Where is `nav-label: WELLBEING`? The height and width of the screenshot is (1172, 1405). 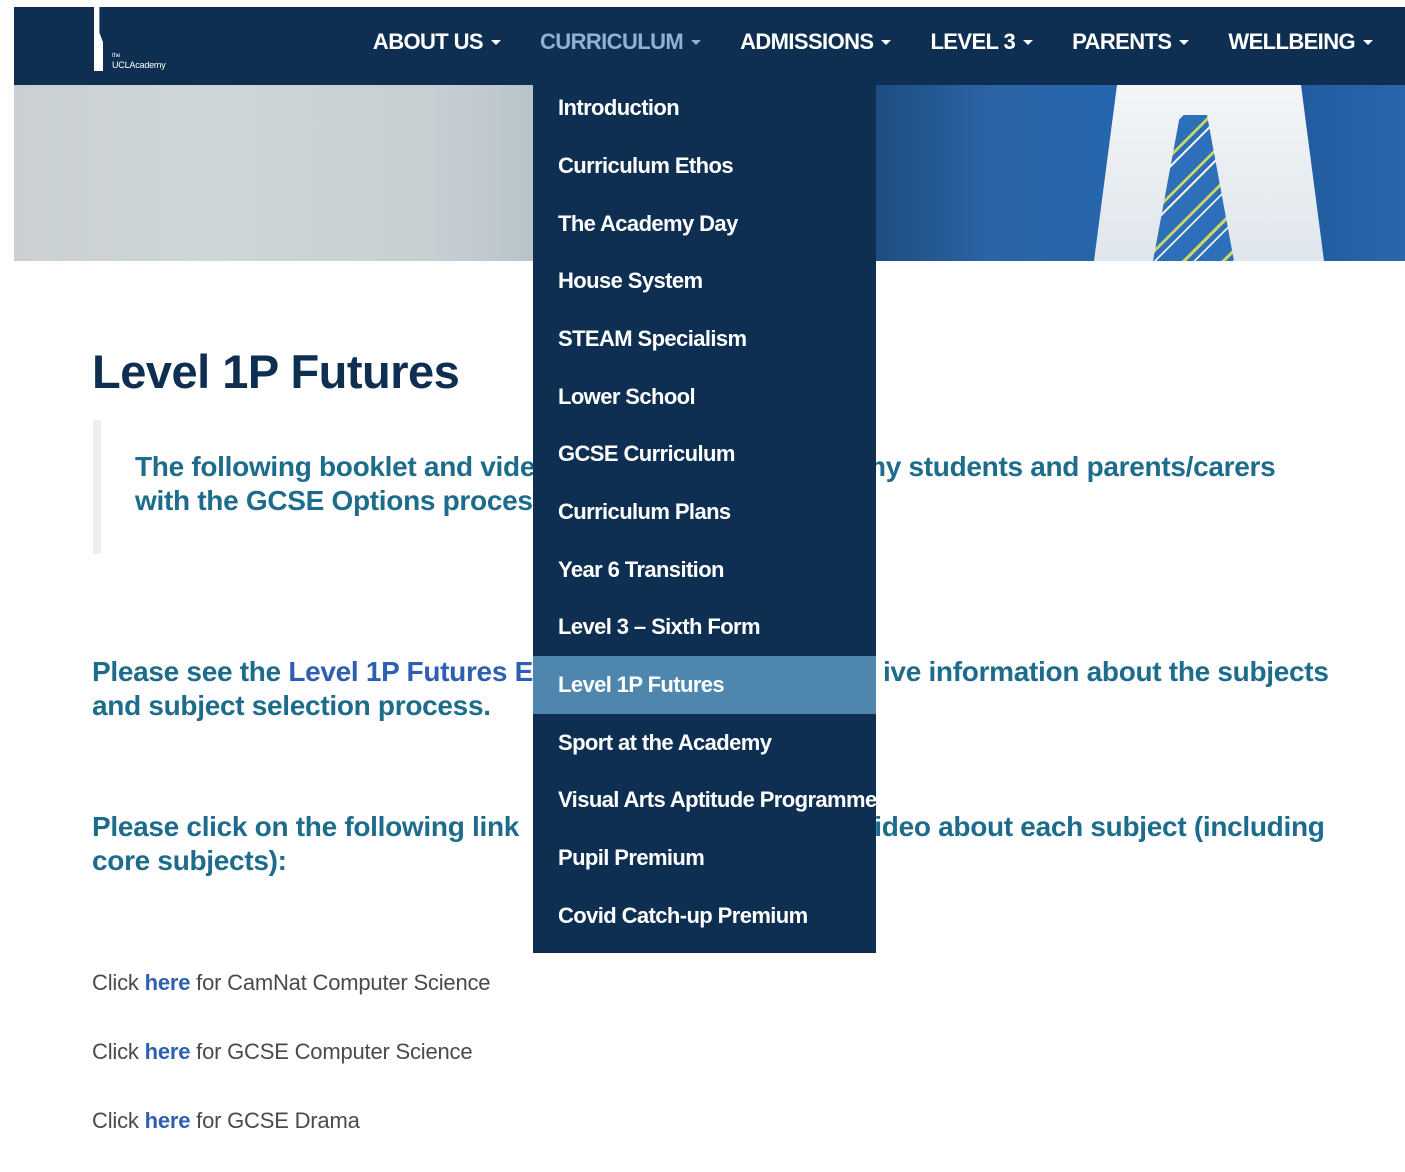 nav-label: WELLBEING is located at coordinates (1291, 41).